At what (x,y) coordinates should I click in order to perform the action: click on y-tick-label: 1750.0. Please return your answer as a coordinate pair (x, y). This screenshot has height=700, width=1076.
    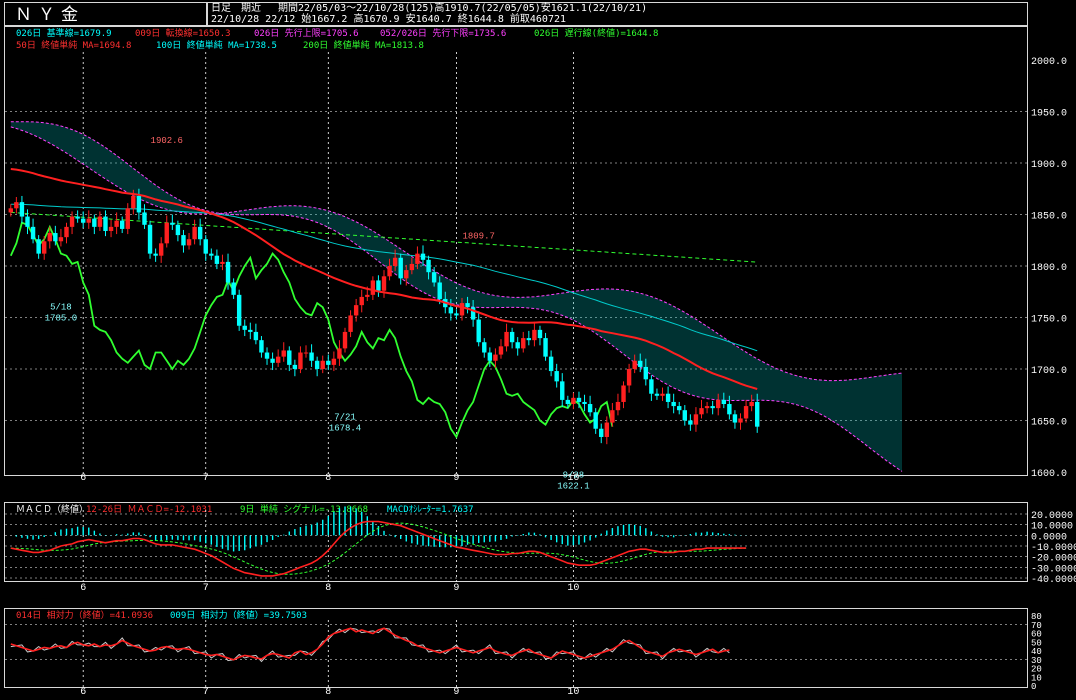
    Looking at the image, I should click on (1049, 320).